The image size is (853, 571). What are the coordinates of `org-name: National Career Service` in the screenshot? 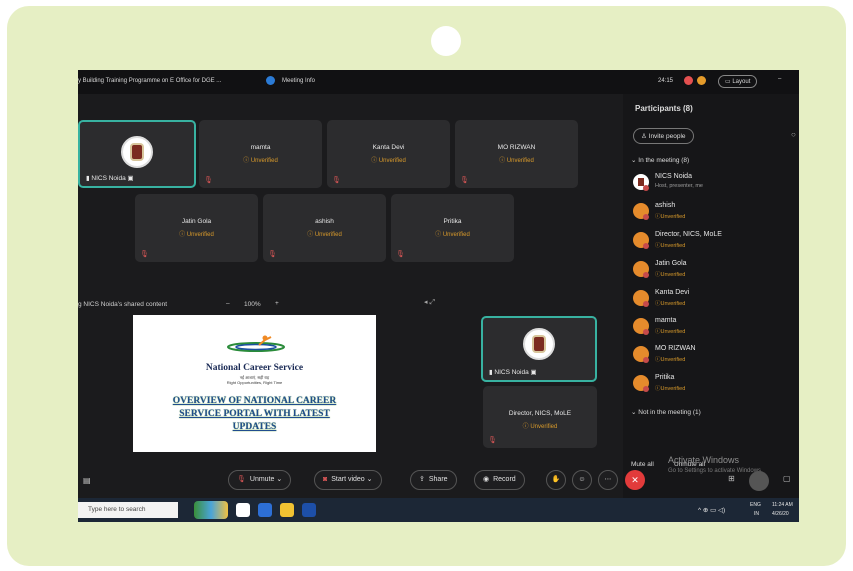 It's located at (254, 368).